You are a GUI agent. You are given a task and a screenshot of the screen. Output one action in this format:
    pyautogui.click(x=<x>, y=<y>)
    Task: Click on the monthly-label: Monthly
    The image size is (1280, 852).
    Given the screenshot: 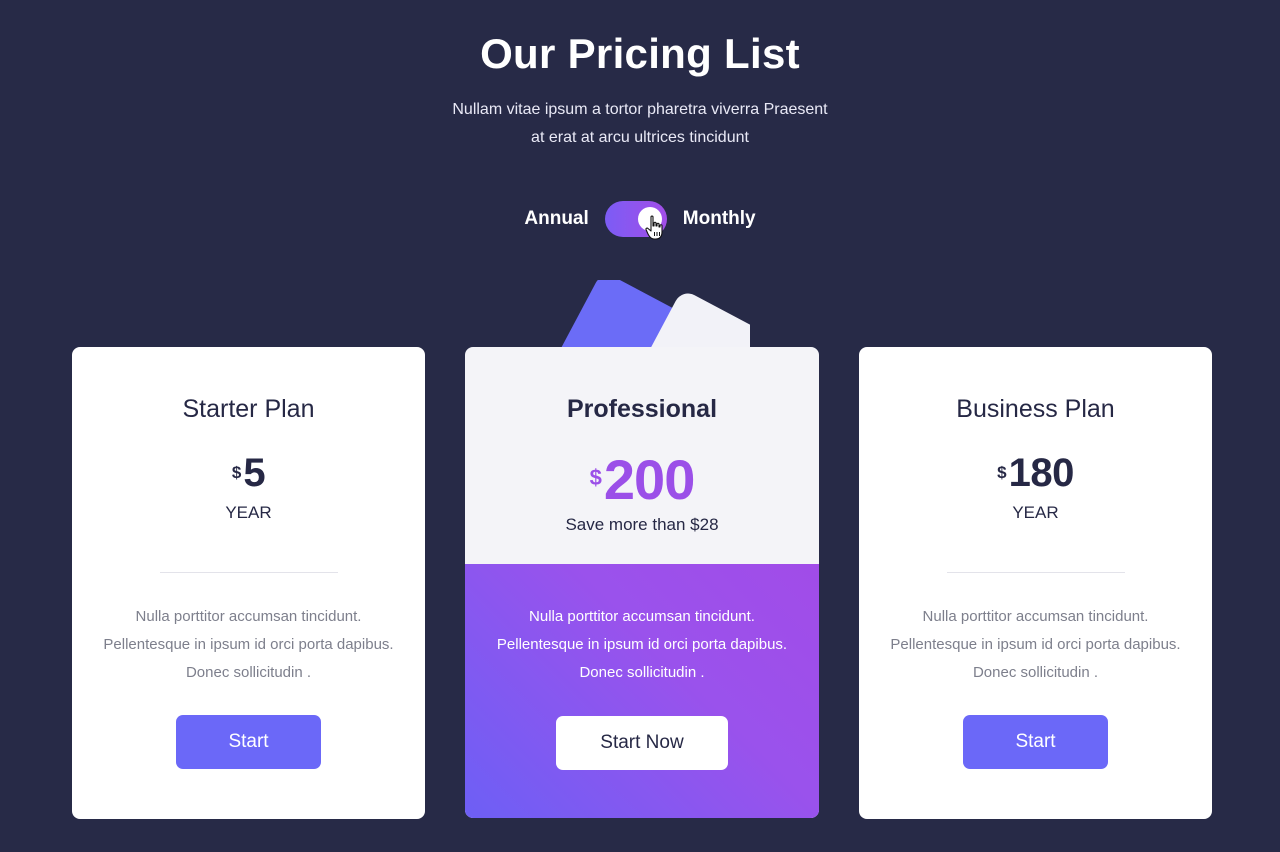 What is the action you would take?
    pyautogui.click(x=719, y=219)
    